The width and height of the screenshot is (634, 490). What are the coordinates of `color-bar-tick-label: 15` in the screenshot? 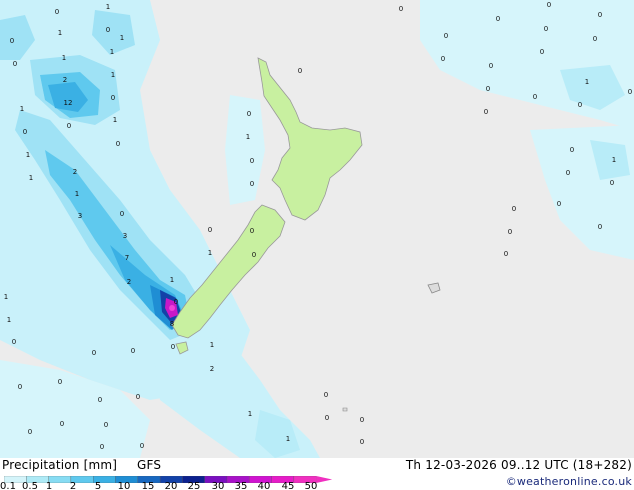 It's located at (148, 485).